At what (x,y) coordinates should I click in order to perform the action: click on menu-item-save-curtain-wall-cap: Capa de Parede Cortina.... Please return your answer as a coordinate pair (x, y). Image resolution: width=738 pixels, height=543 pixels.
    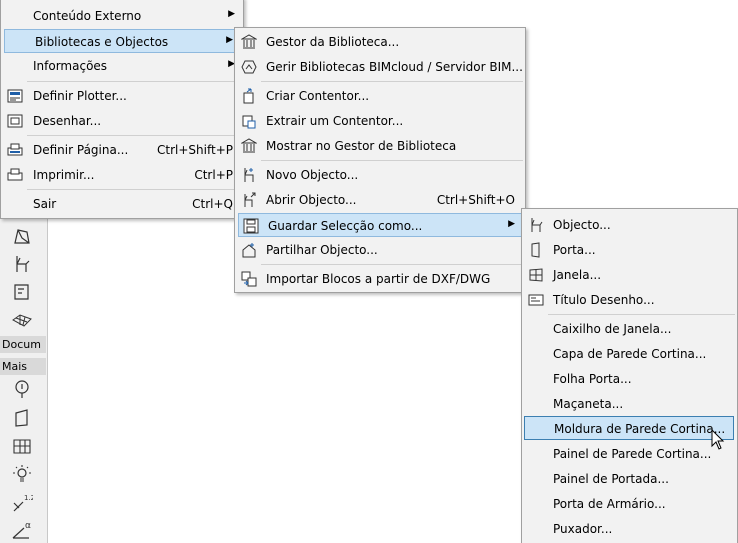
    Looking at the image, I should click on (629, 354).